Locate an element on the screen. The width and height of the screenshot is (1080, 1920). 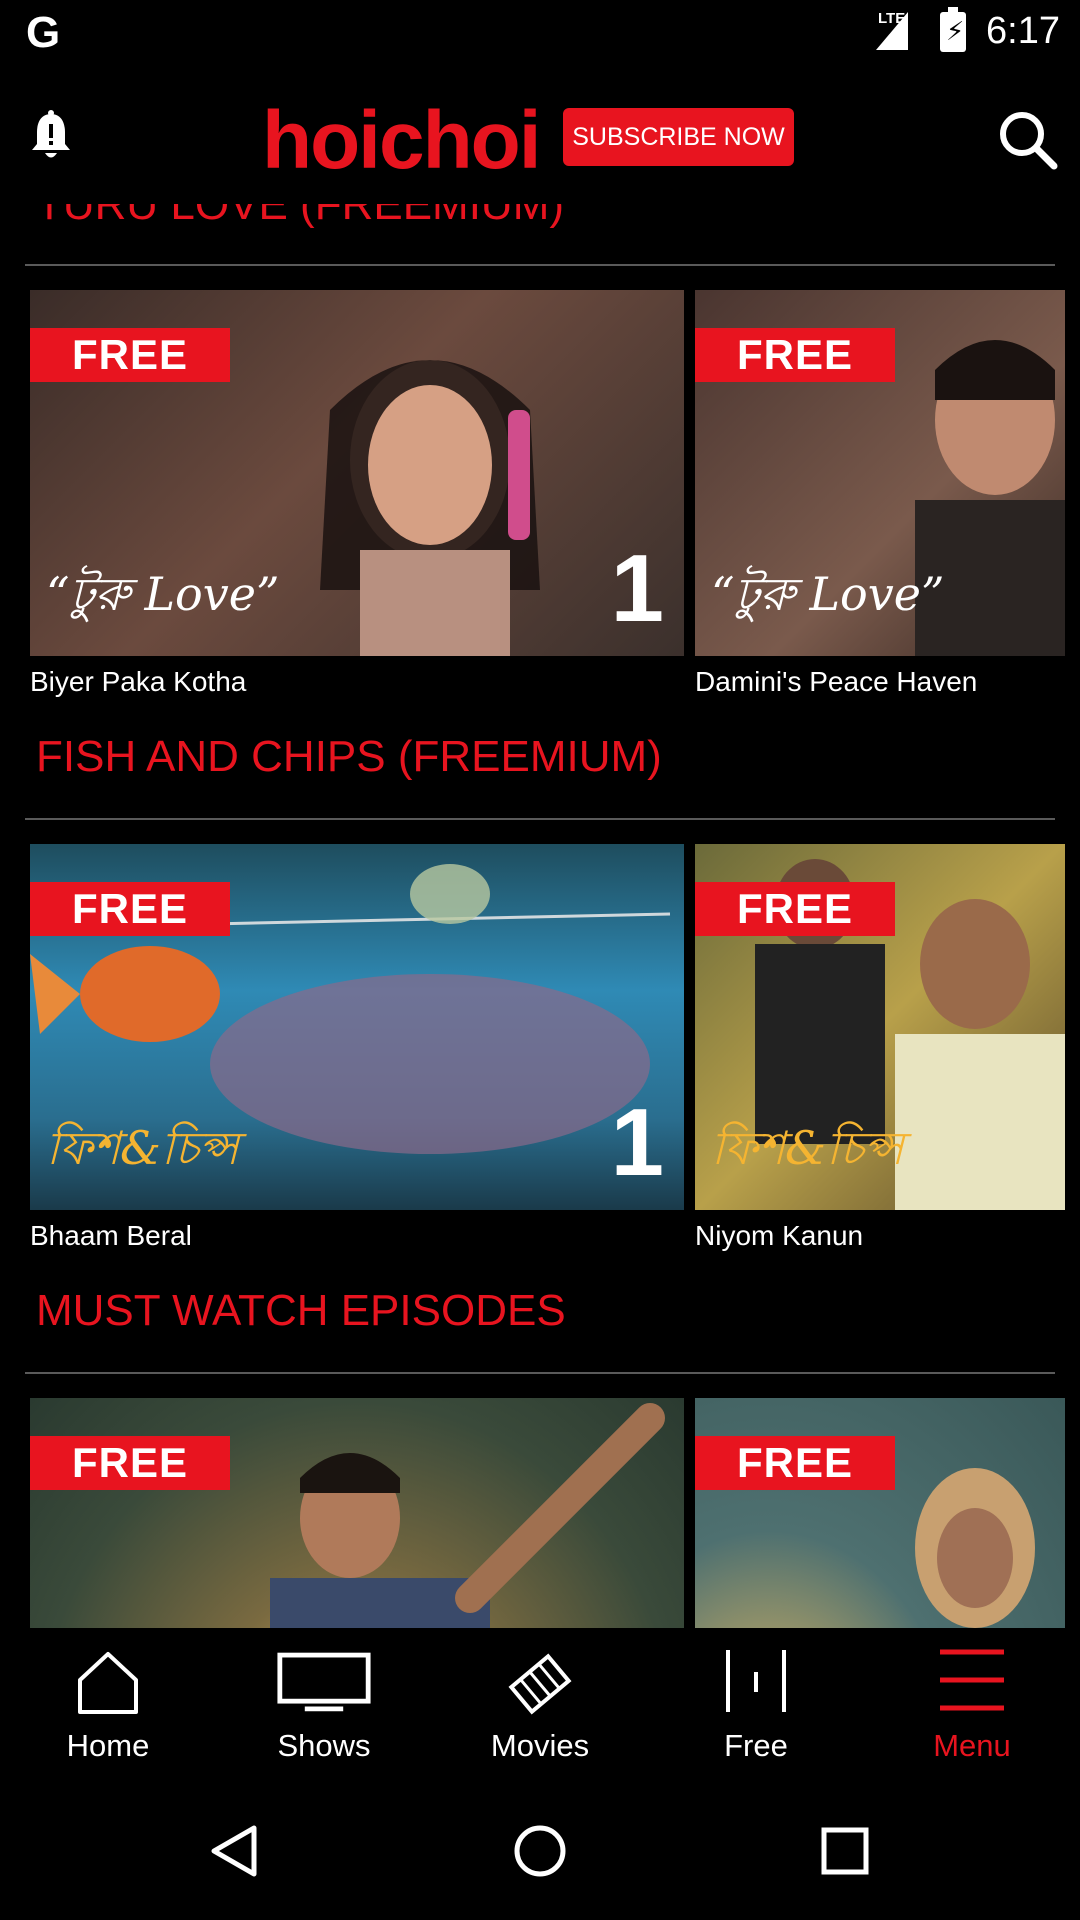
card-title: Bhaam Beral is located at coordinates (111, 1236).